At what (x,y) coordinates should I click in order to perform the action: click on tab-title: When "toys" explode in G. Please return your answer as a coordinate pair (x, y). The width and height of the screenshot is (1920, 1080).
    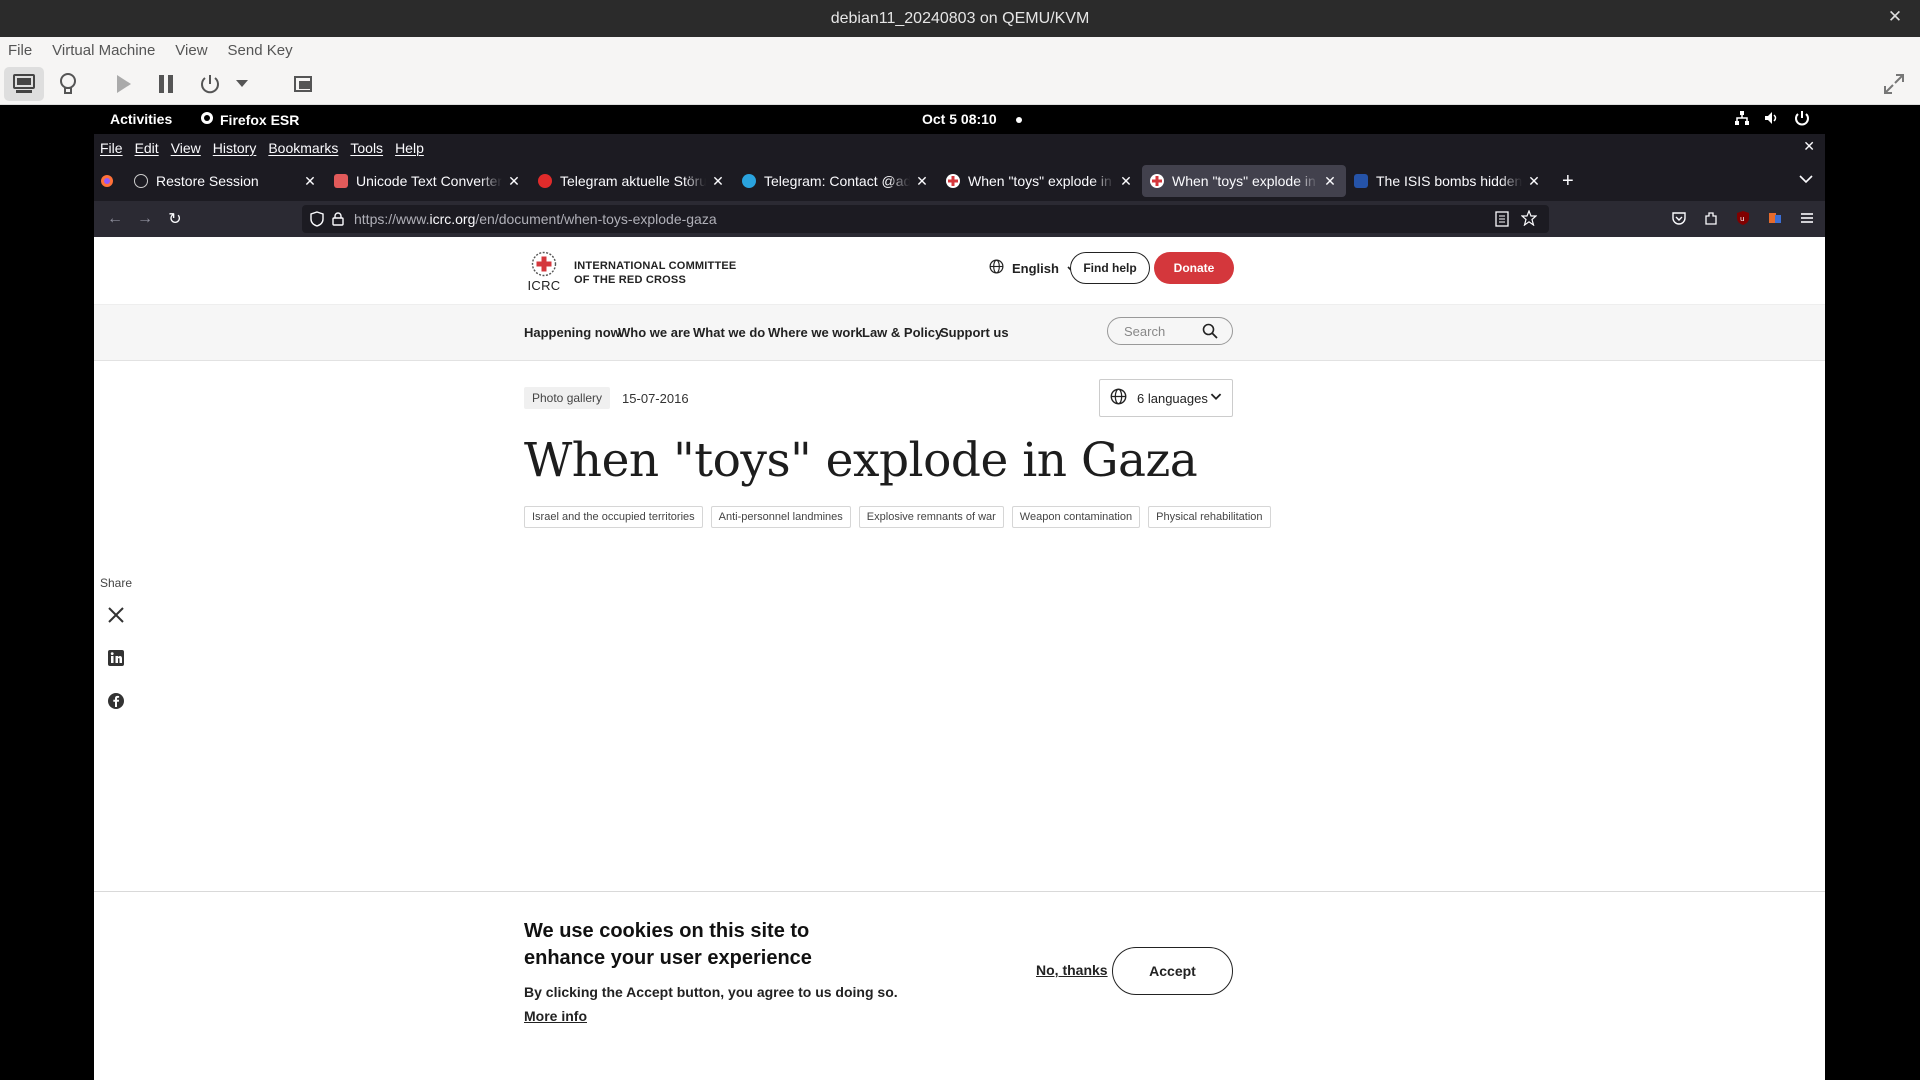
    Looking at the image, I should click on (1245, 181).